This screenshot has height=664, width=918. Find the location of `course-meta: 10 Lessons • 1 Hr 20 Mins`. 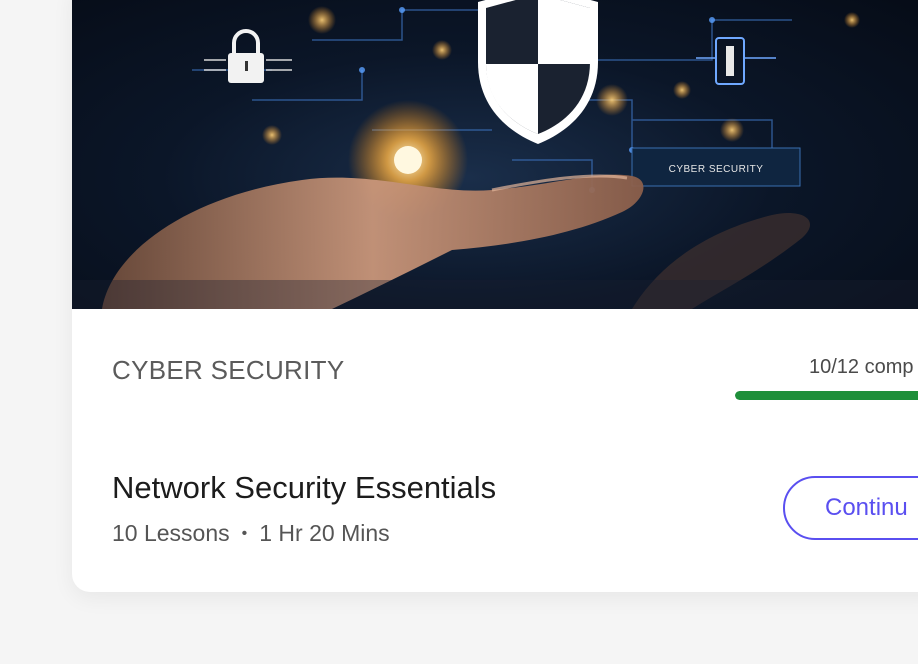

course-meta: 10 Lessons • 1 Hr 20 Mins is located at coordinates (251, 533).